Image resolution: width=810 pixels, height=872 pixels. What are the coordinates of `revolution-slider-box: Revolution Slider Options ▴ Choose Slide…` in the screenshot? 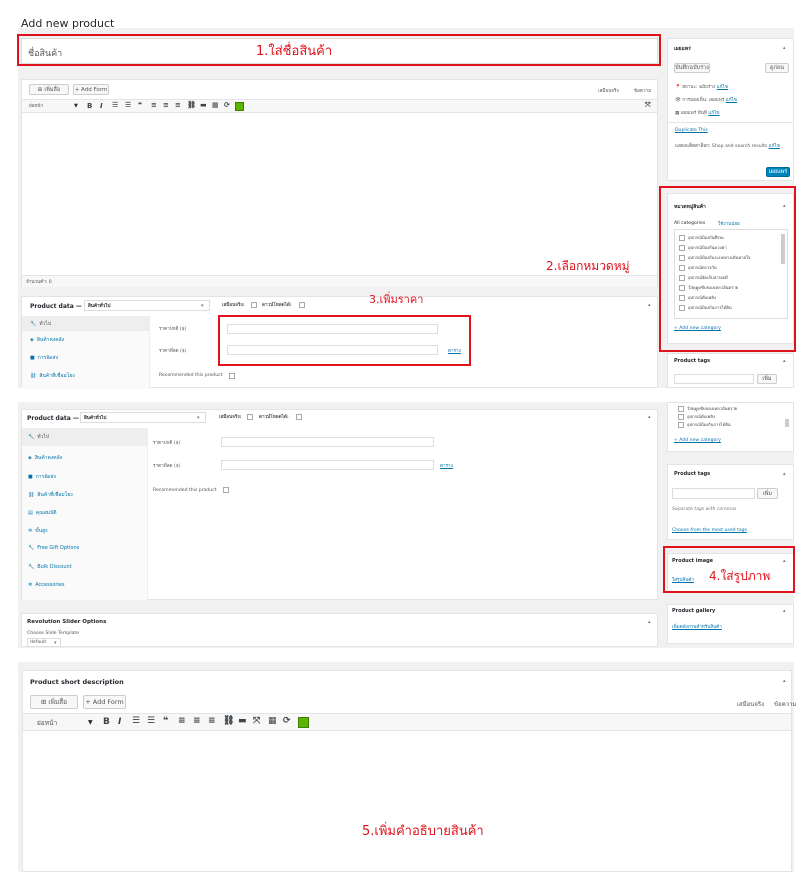 It's located at (339, 630).